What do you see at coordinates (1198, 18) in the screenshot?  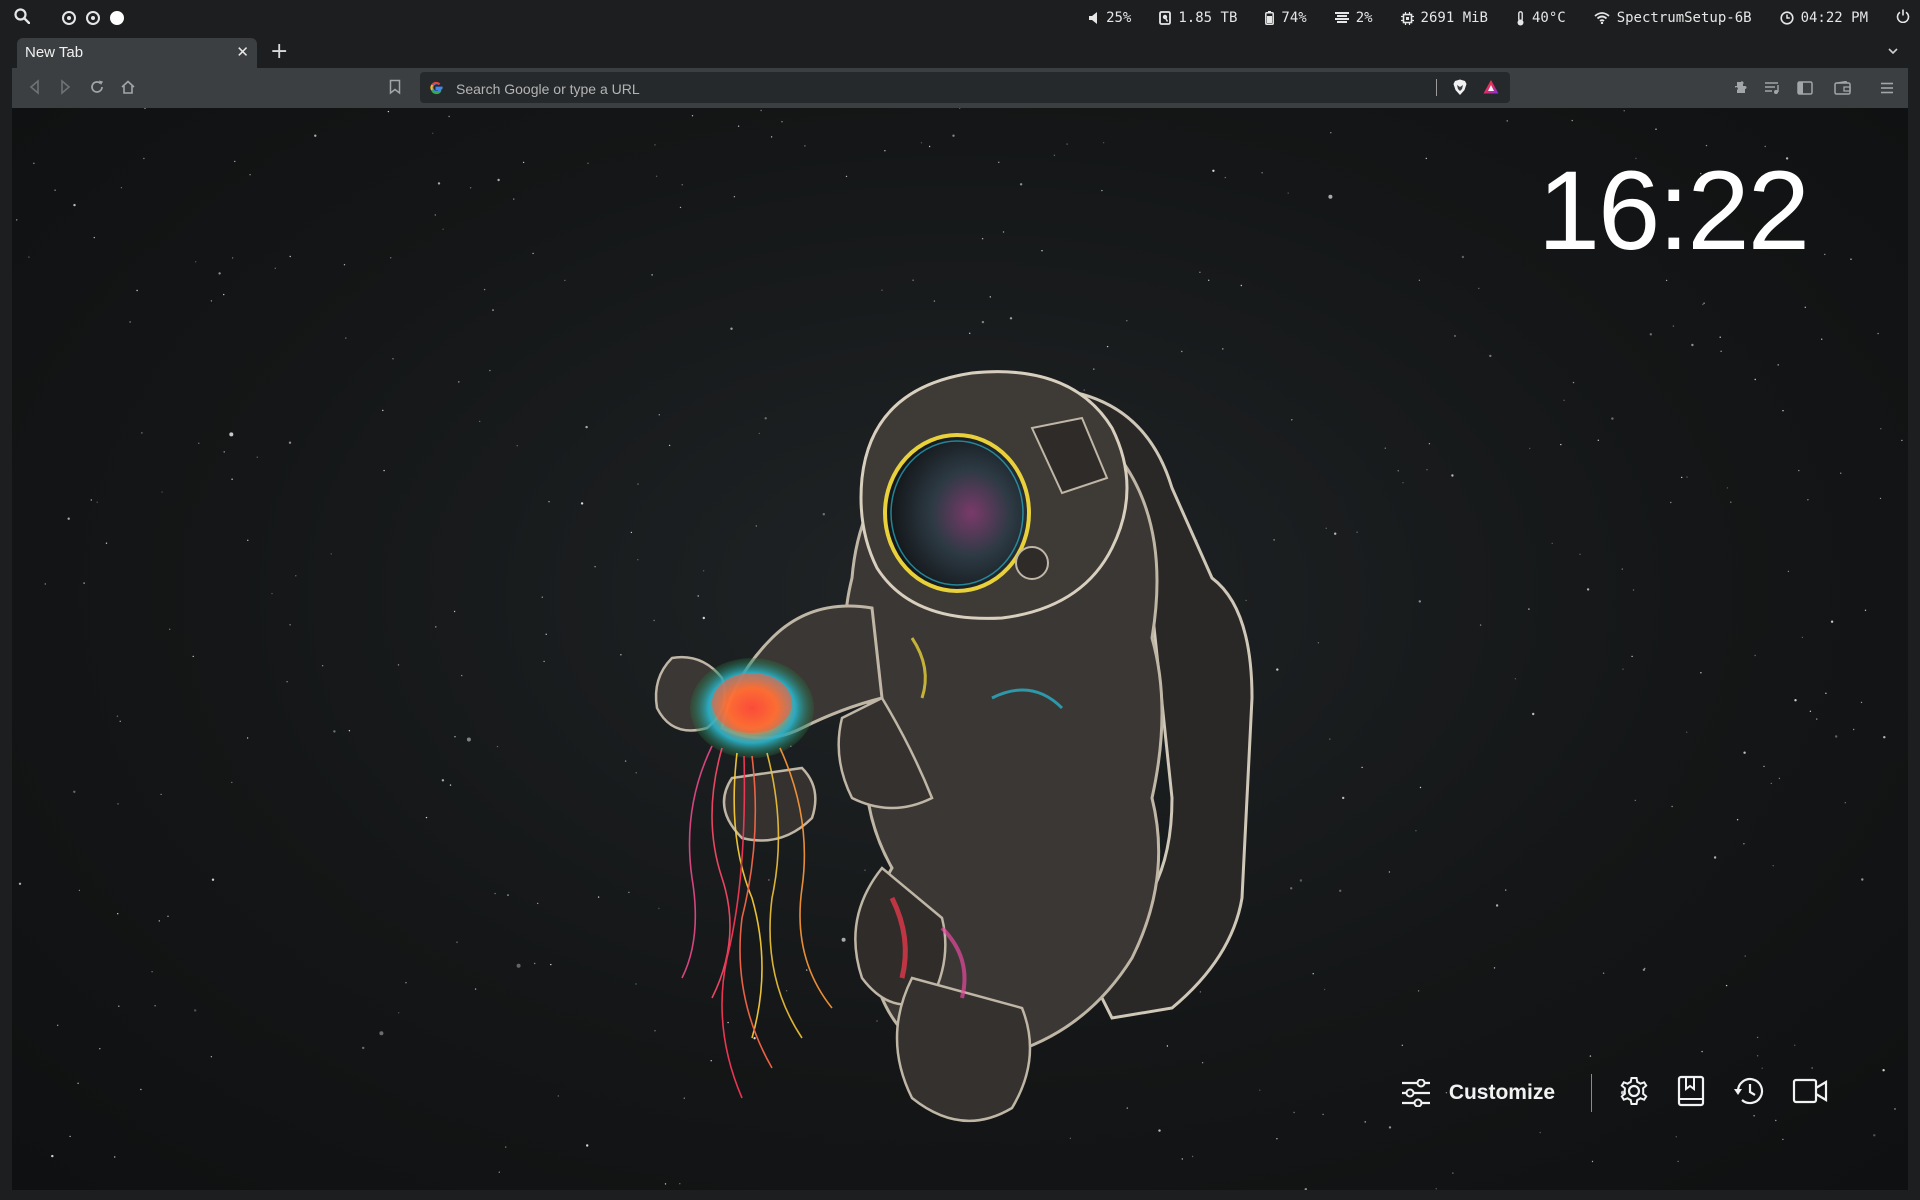 I see `disk-status: 1.85 TB` at bounding box center [1198, 18].